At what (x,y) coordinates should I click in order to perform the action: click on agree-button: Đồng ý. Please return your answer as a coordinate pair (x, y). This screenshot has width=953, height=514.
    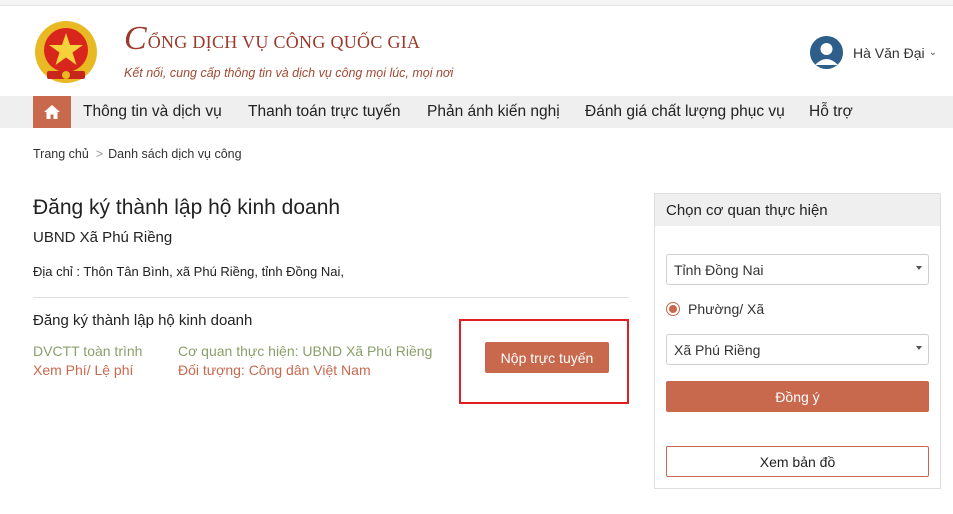
    Looking at the image, I should click on (797, 396).